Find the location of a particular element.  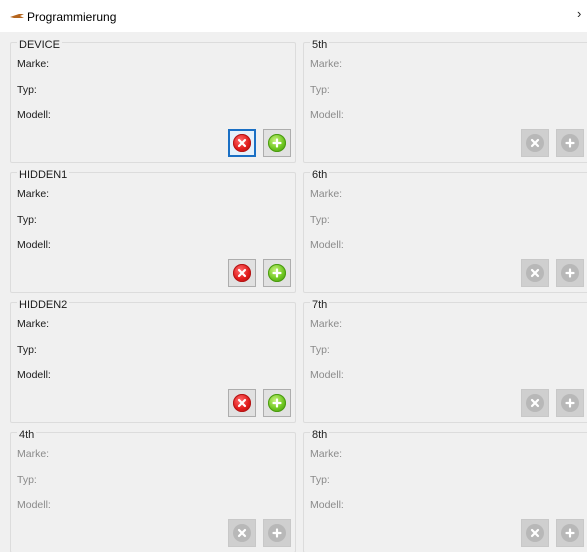

group-title: 5th is located at coordinates (320, 45).